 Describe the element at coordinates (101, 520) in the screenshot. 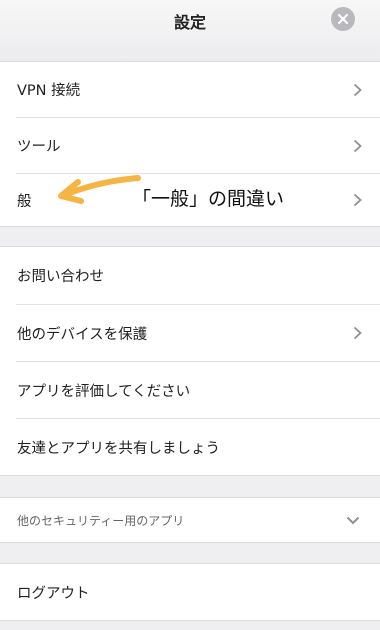

I see `row-label: 他のセキュリティー用のアプリ` at that location.